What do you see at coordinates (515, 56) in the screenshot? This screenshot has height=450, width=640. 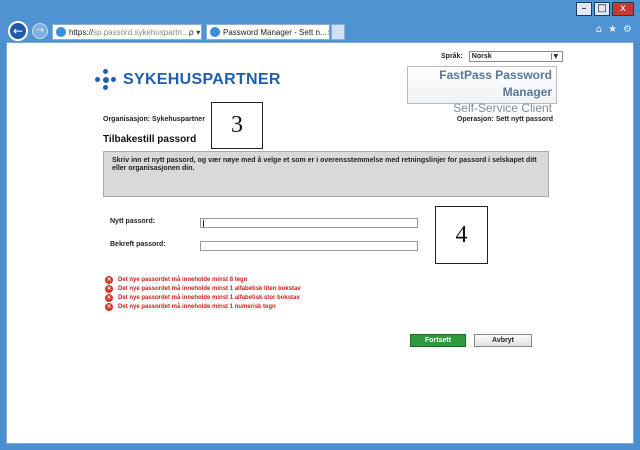 I see `language-select: Norsk ▼` at bounding box center [515, 56].